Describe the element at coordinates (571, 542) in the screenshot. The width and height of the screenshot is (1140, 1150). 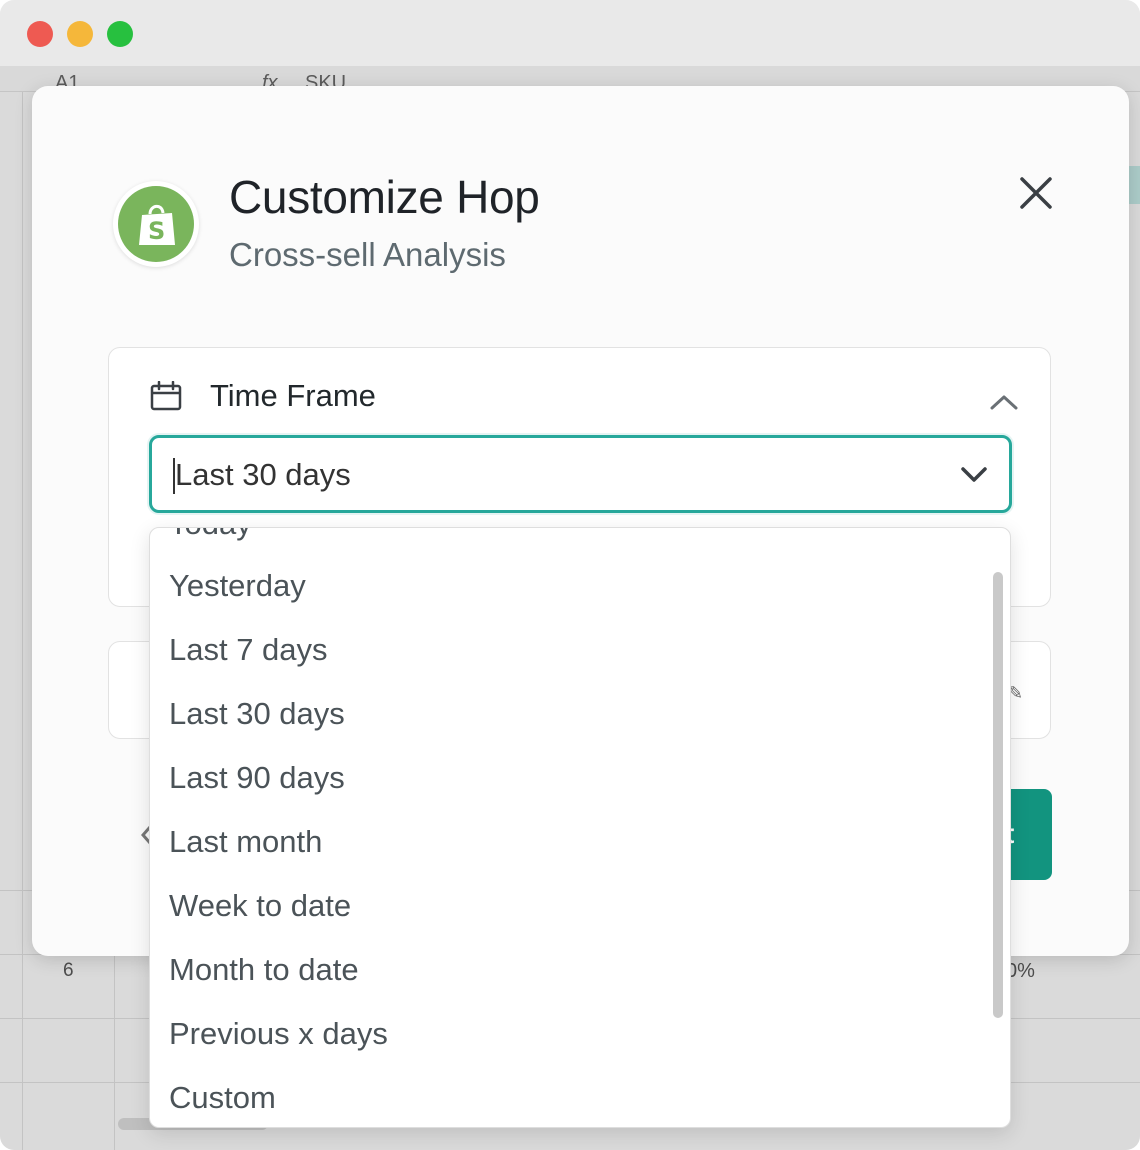
I see `dropdown-option: Today` at that location.